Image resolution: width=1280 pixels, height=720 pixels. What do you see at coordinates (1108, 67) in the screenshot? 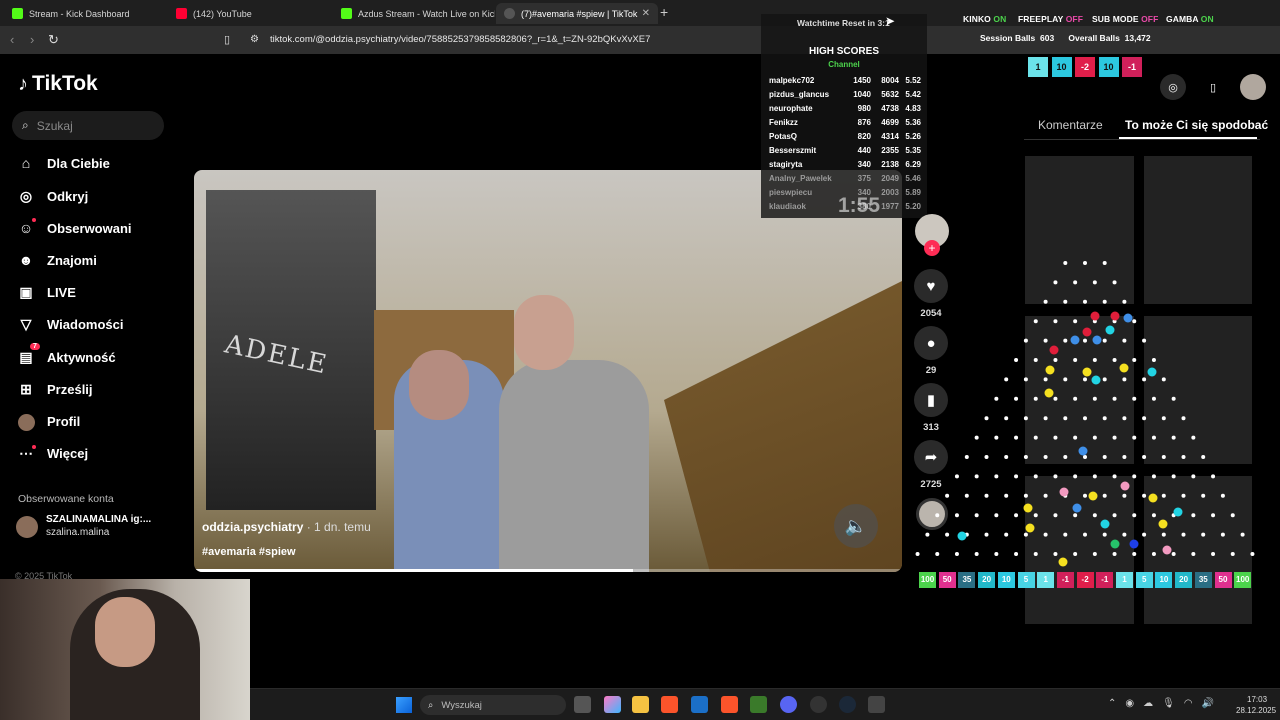
I see `plinko-top-pill: 10` at bounding box center [1108, 67].